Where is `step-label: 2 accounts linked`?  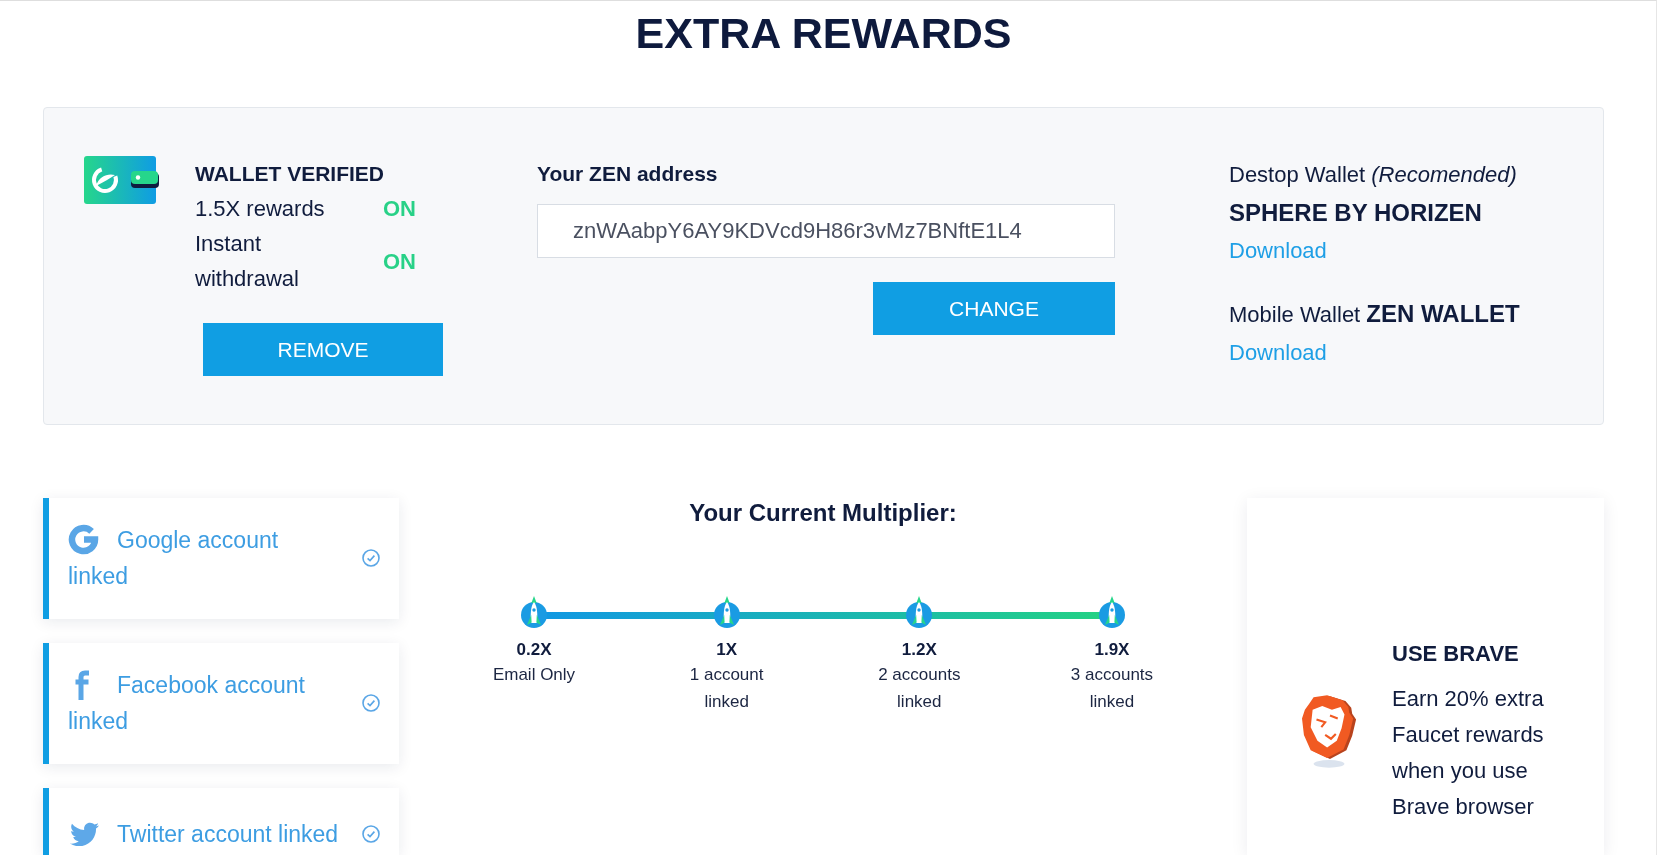 step-label: 2 accounts linked is located at coordinates (919, 688).